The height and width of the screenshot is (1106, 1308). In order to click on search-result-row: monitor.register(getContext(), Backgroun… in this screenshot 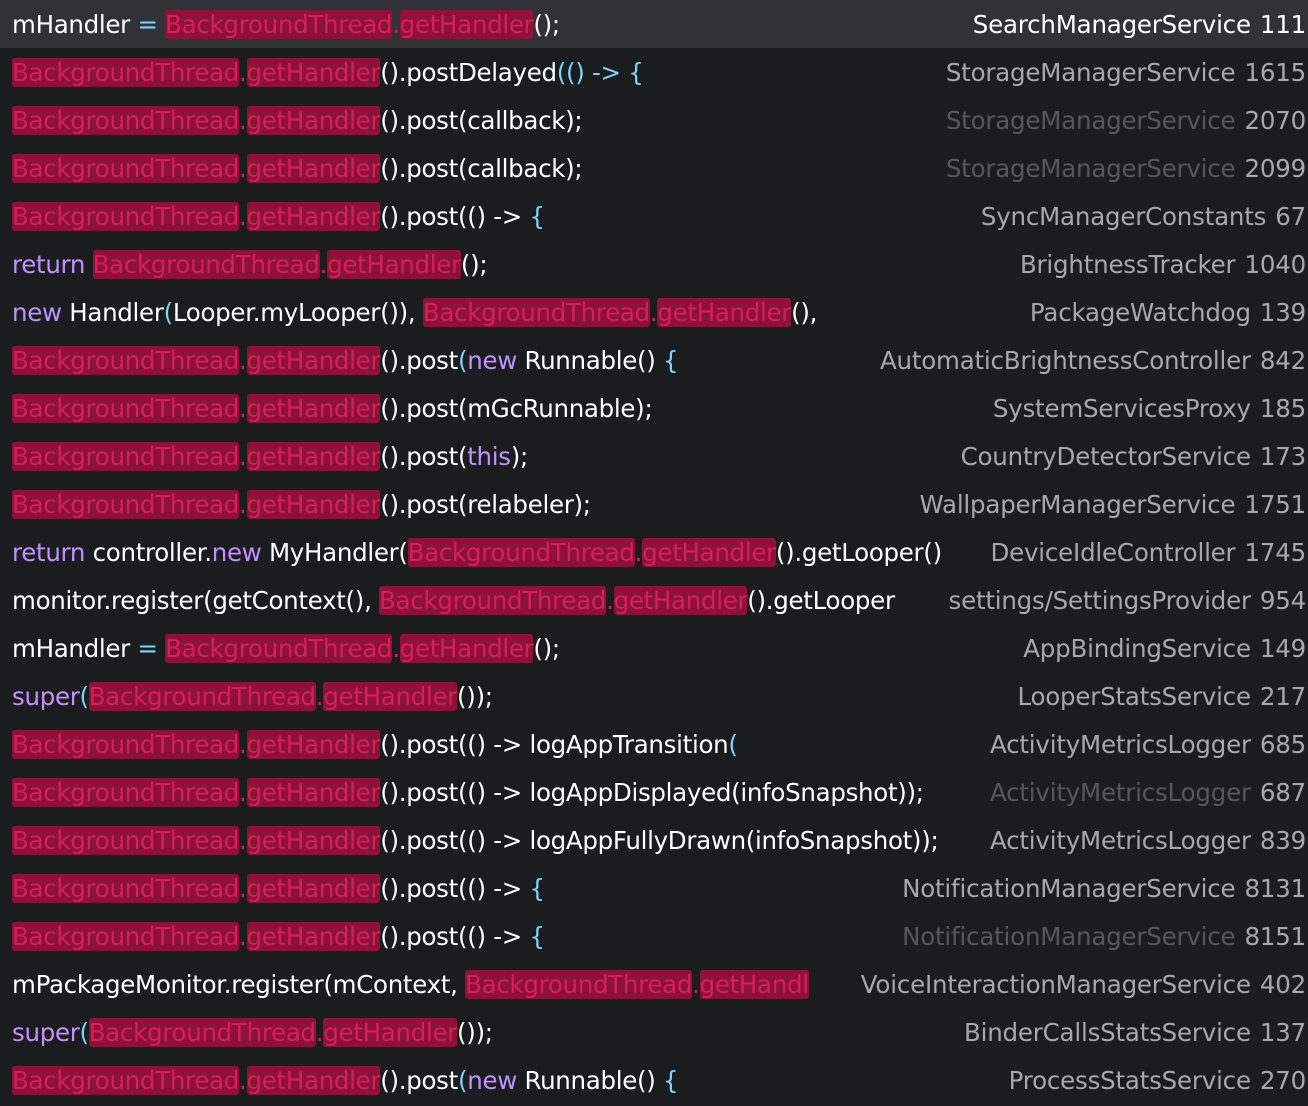, I will do `click(654, 600)`.